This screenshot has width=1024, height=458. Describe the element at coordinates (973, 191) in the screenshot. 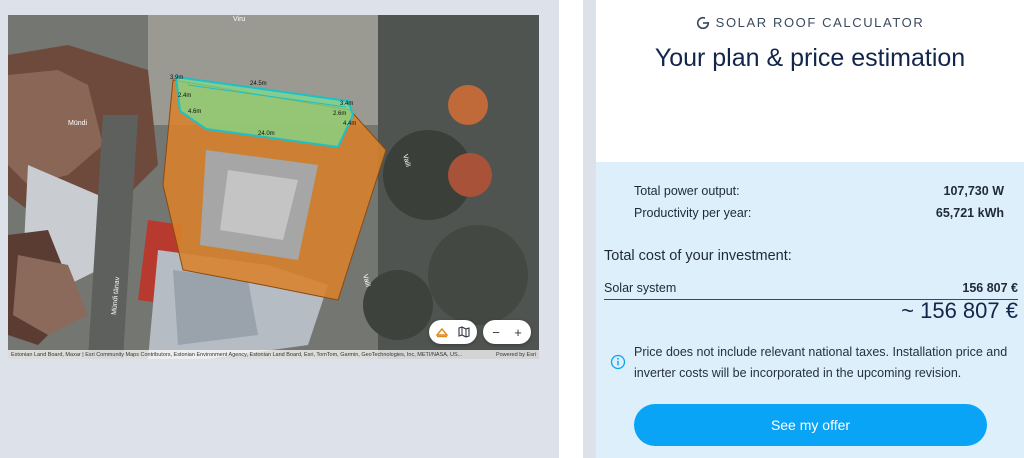

I see `power-output-value: 107,730 W` at that location.